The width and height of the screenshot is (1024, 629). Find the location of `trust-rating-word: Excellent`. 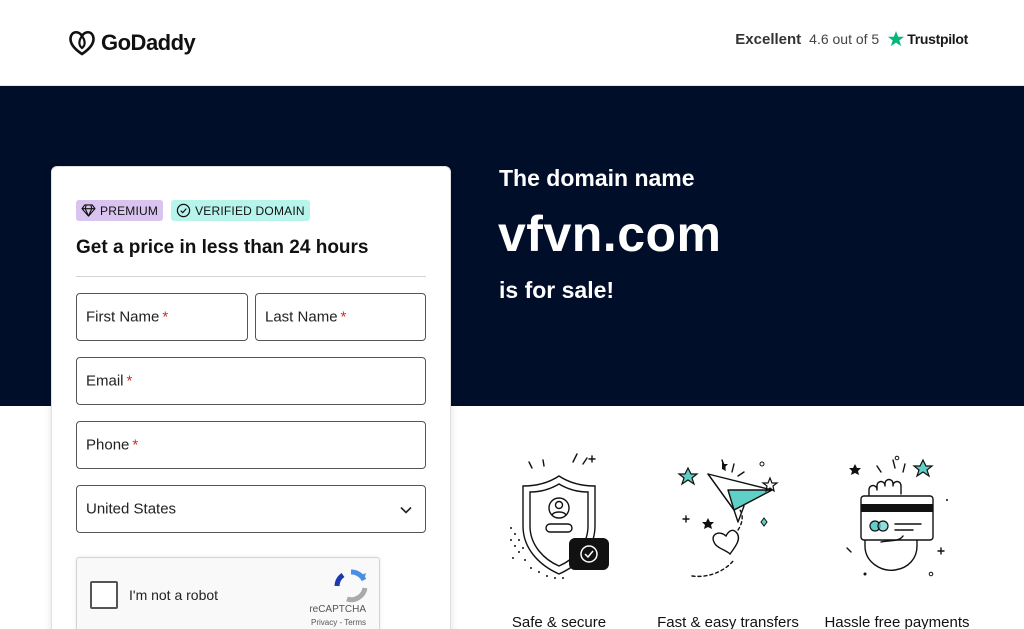

trust-rating-word: Excellent is located at coordinates (768, 39).